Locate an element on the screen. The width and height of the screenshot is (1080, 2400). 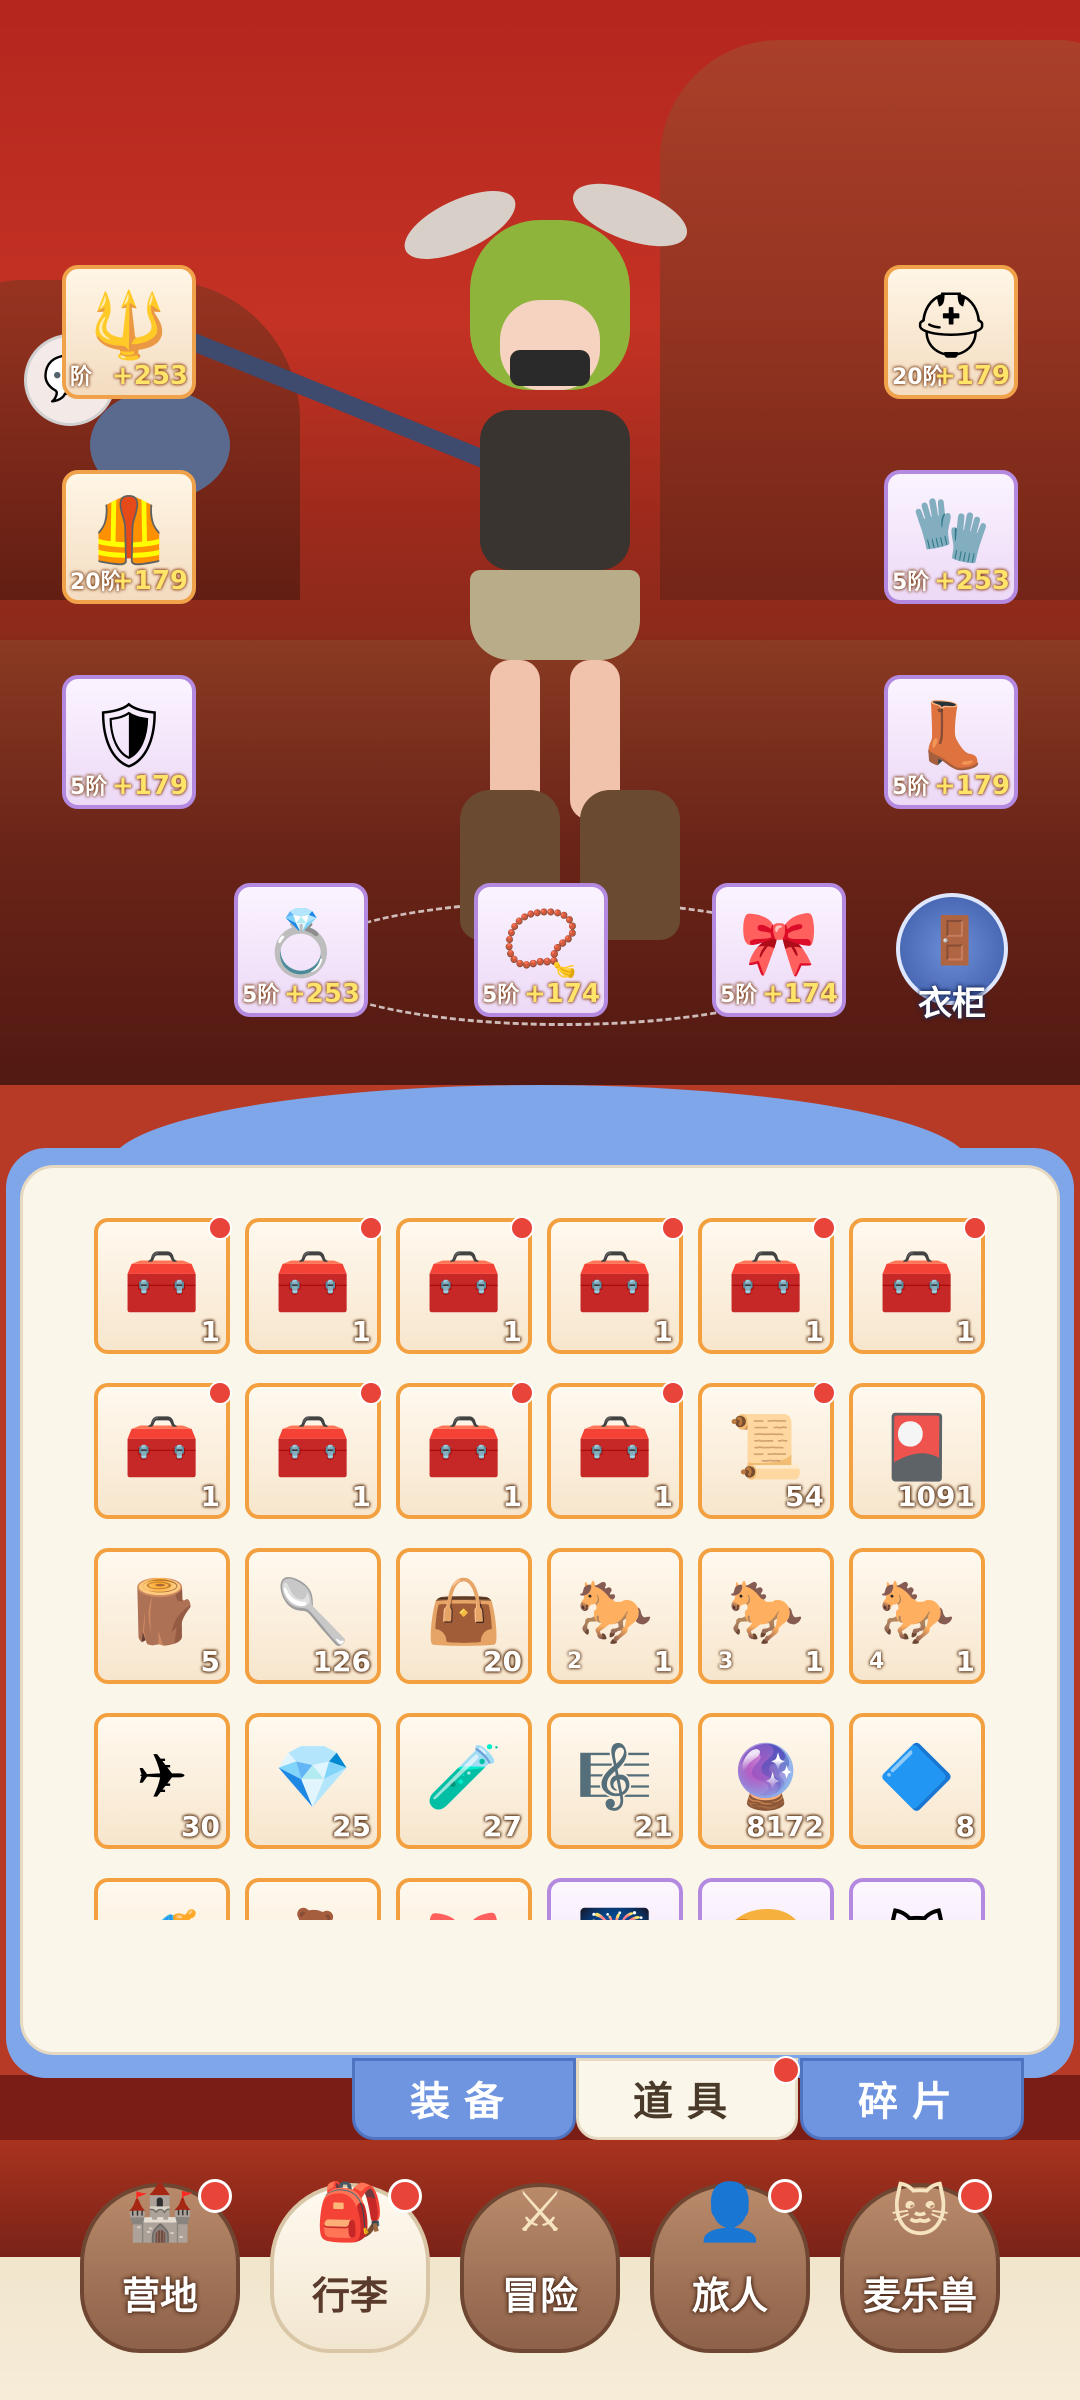
inventory-item: 📜 54 is located at coordinates (767, 1450).